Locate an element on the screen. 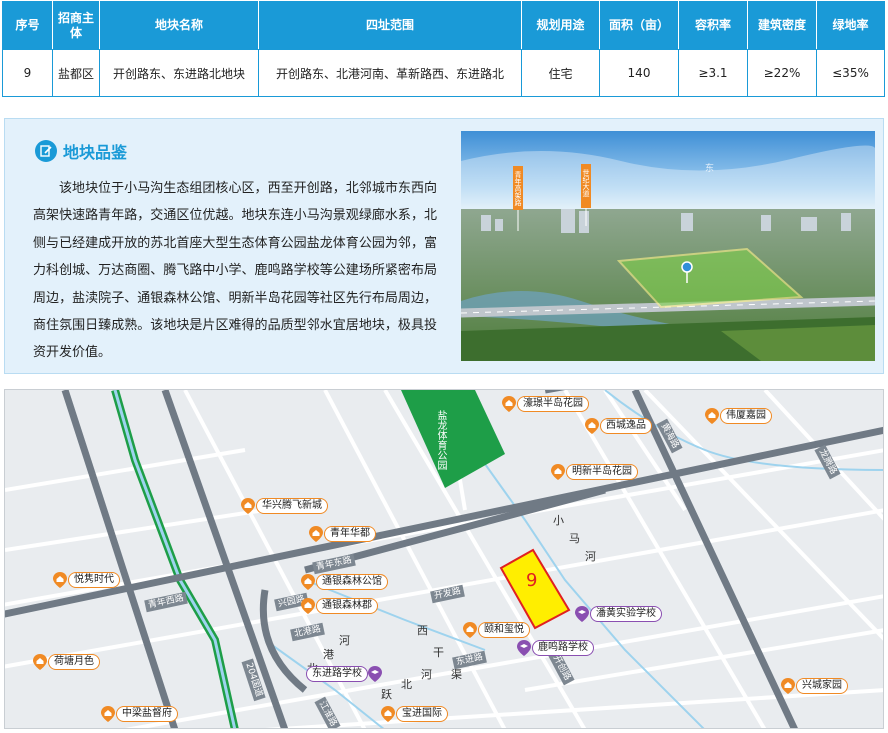  poi-label: 通银森林郡 is located at coordinates (347, 606).